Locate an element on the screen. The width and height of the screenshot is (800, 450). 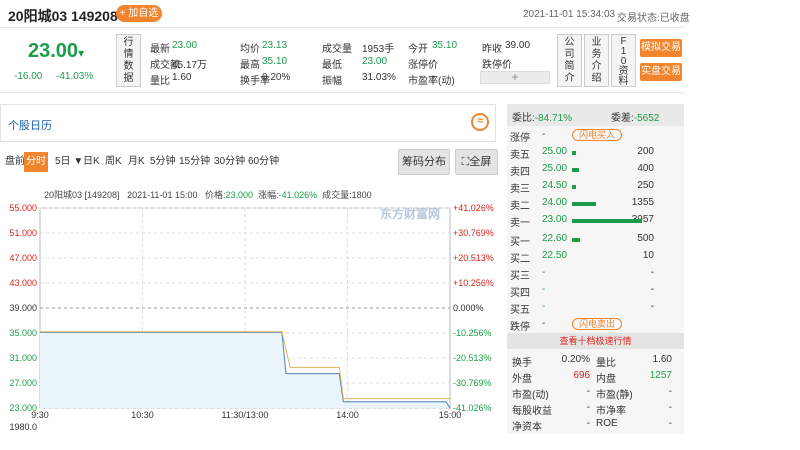
orderbook-level-label: 买四 is located at coordinates (520, 293).